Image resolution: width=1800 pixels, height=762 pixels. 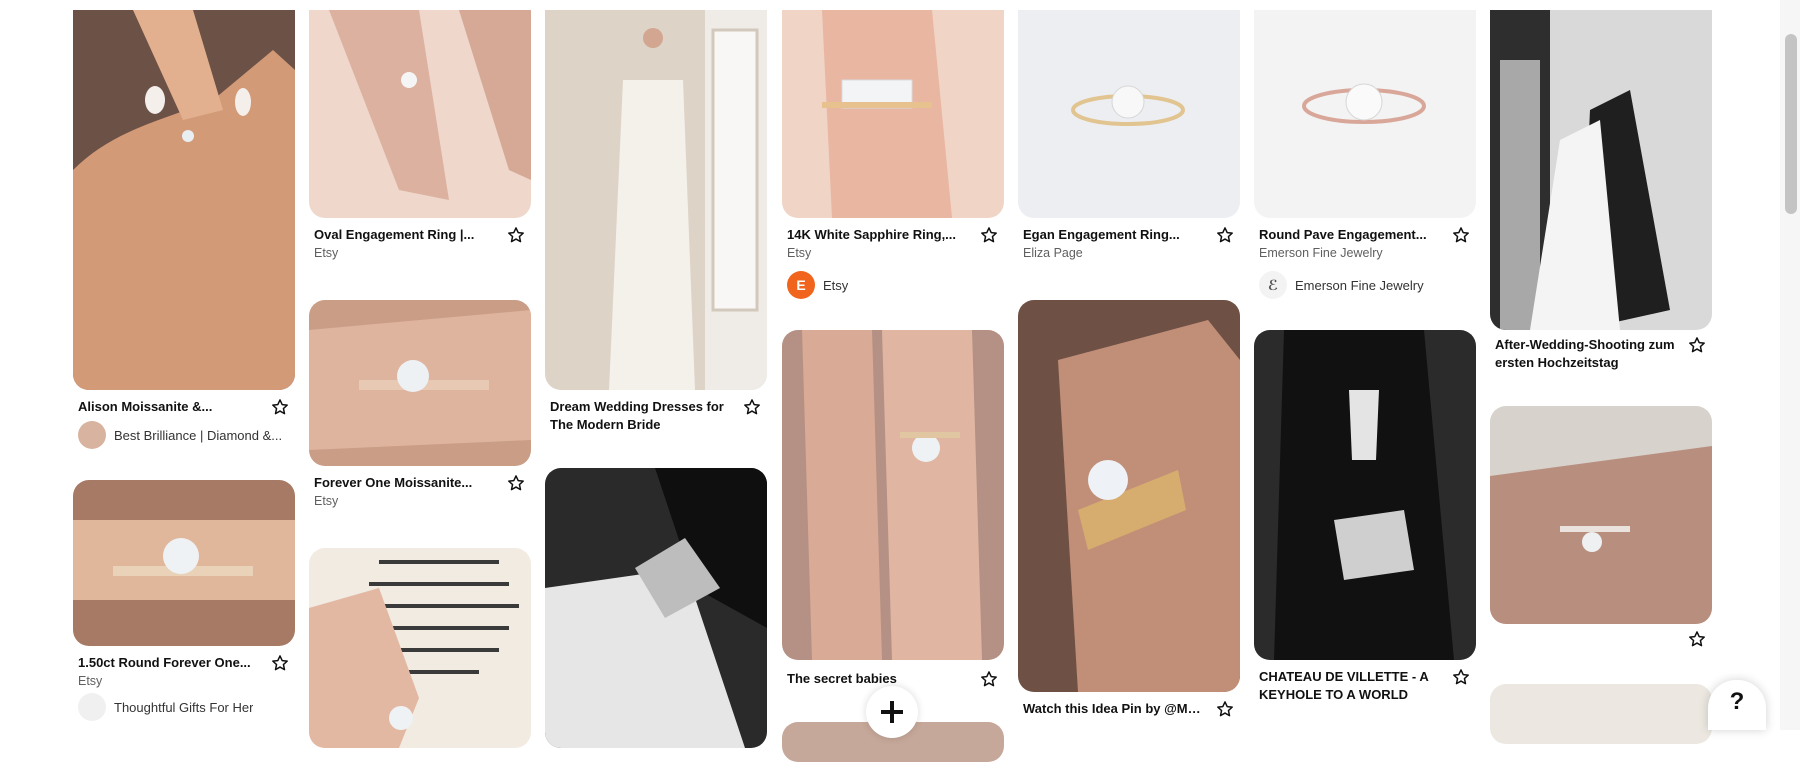 I want to click on pin-title: The secret babies, so click(x=877, y=679).